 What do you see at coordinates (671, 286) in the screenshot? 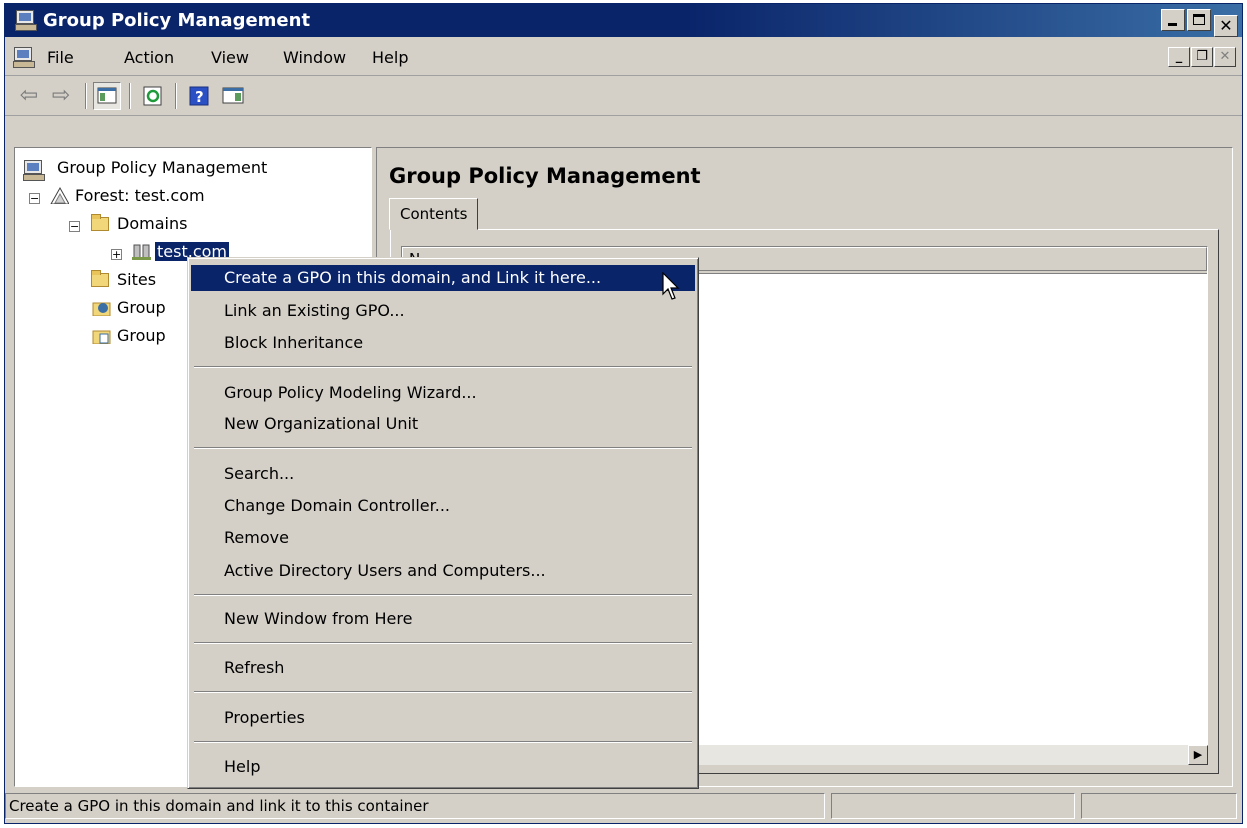
I see `mouse-cursor-icon` at bounding box center [671, 286].